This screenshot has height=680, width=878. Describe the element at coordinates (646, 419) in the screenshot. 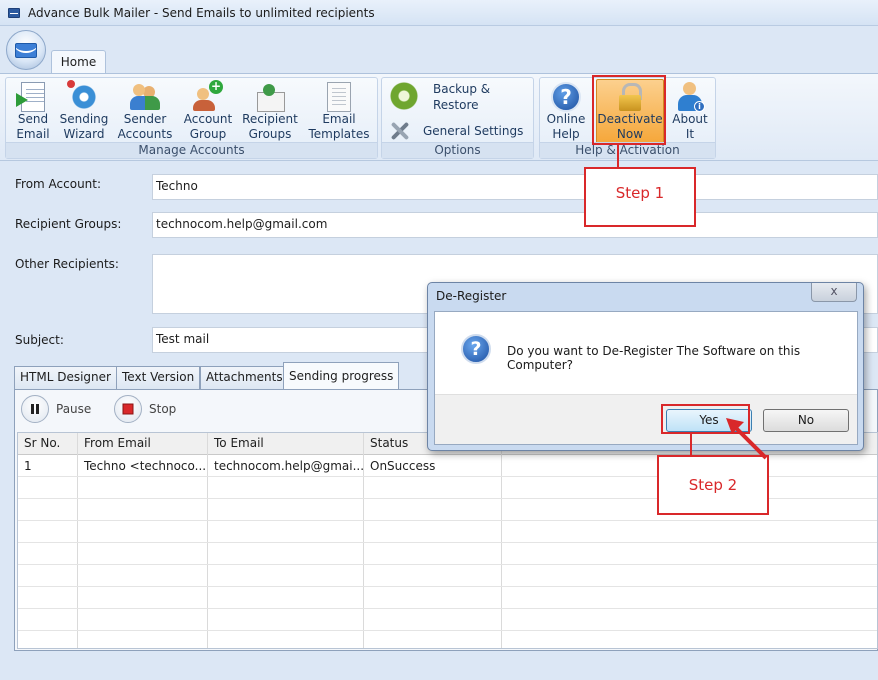

I see `dialog-footer: Yes No` at that location.